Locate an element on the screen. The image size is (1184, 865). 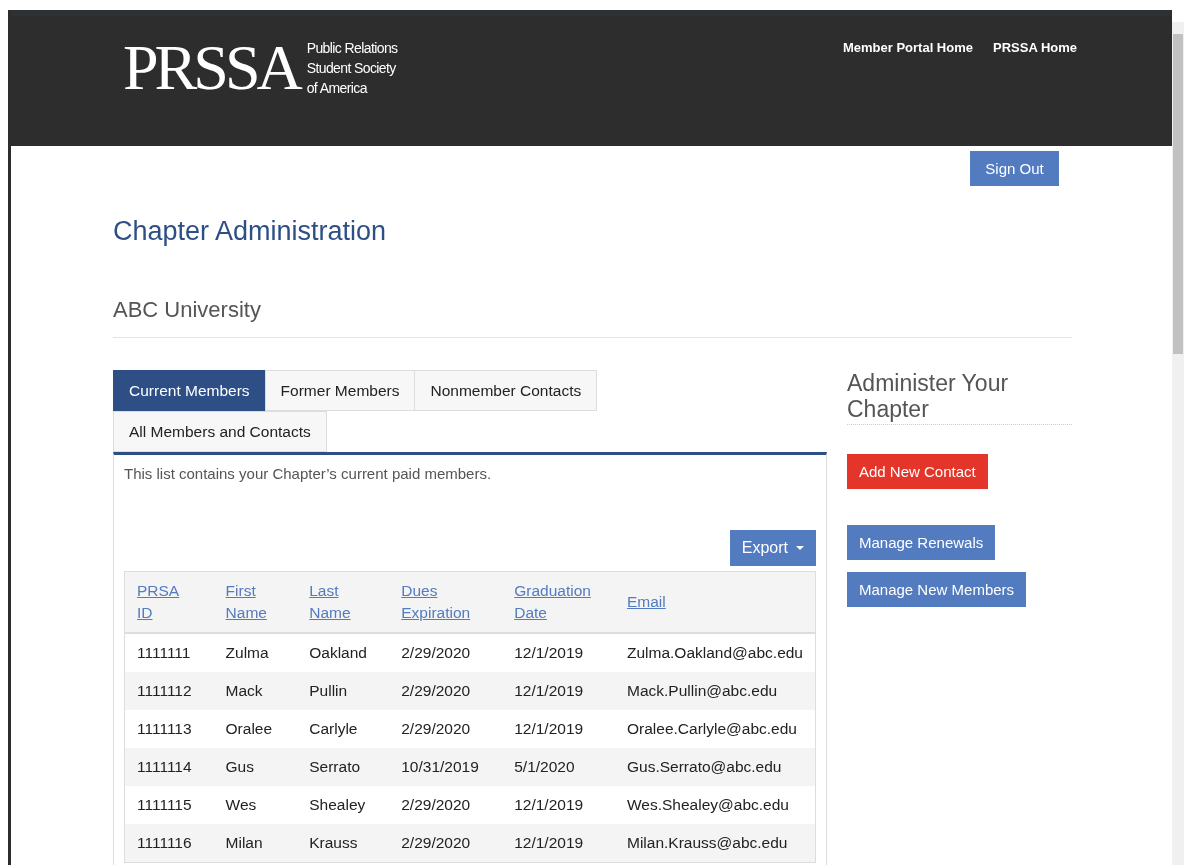
scrollbar-thumb is located at coordinates (1178, 194).